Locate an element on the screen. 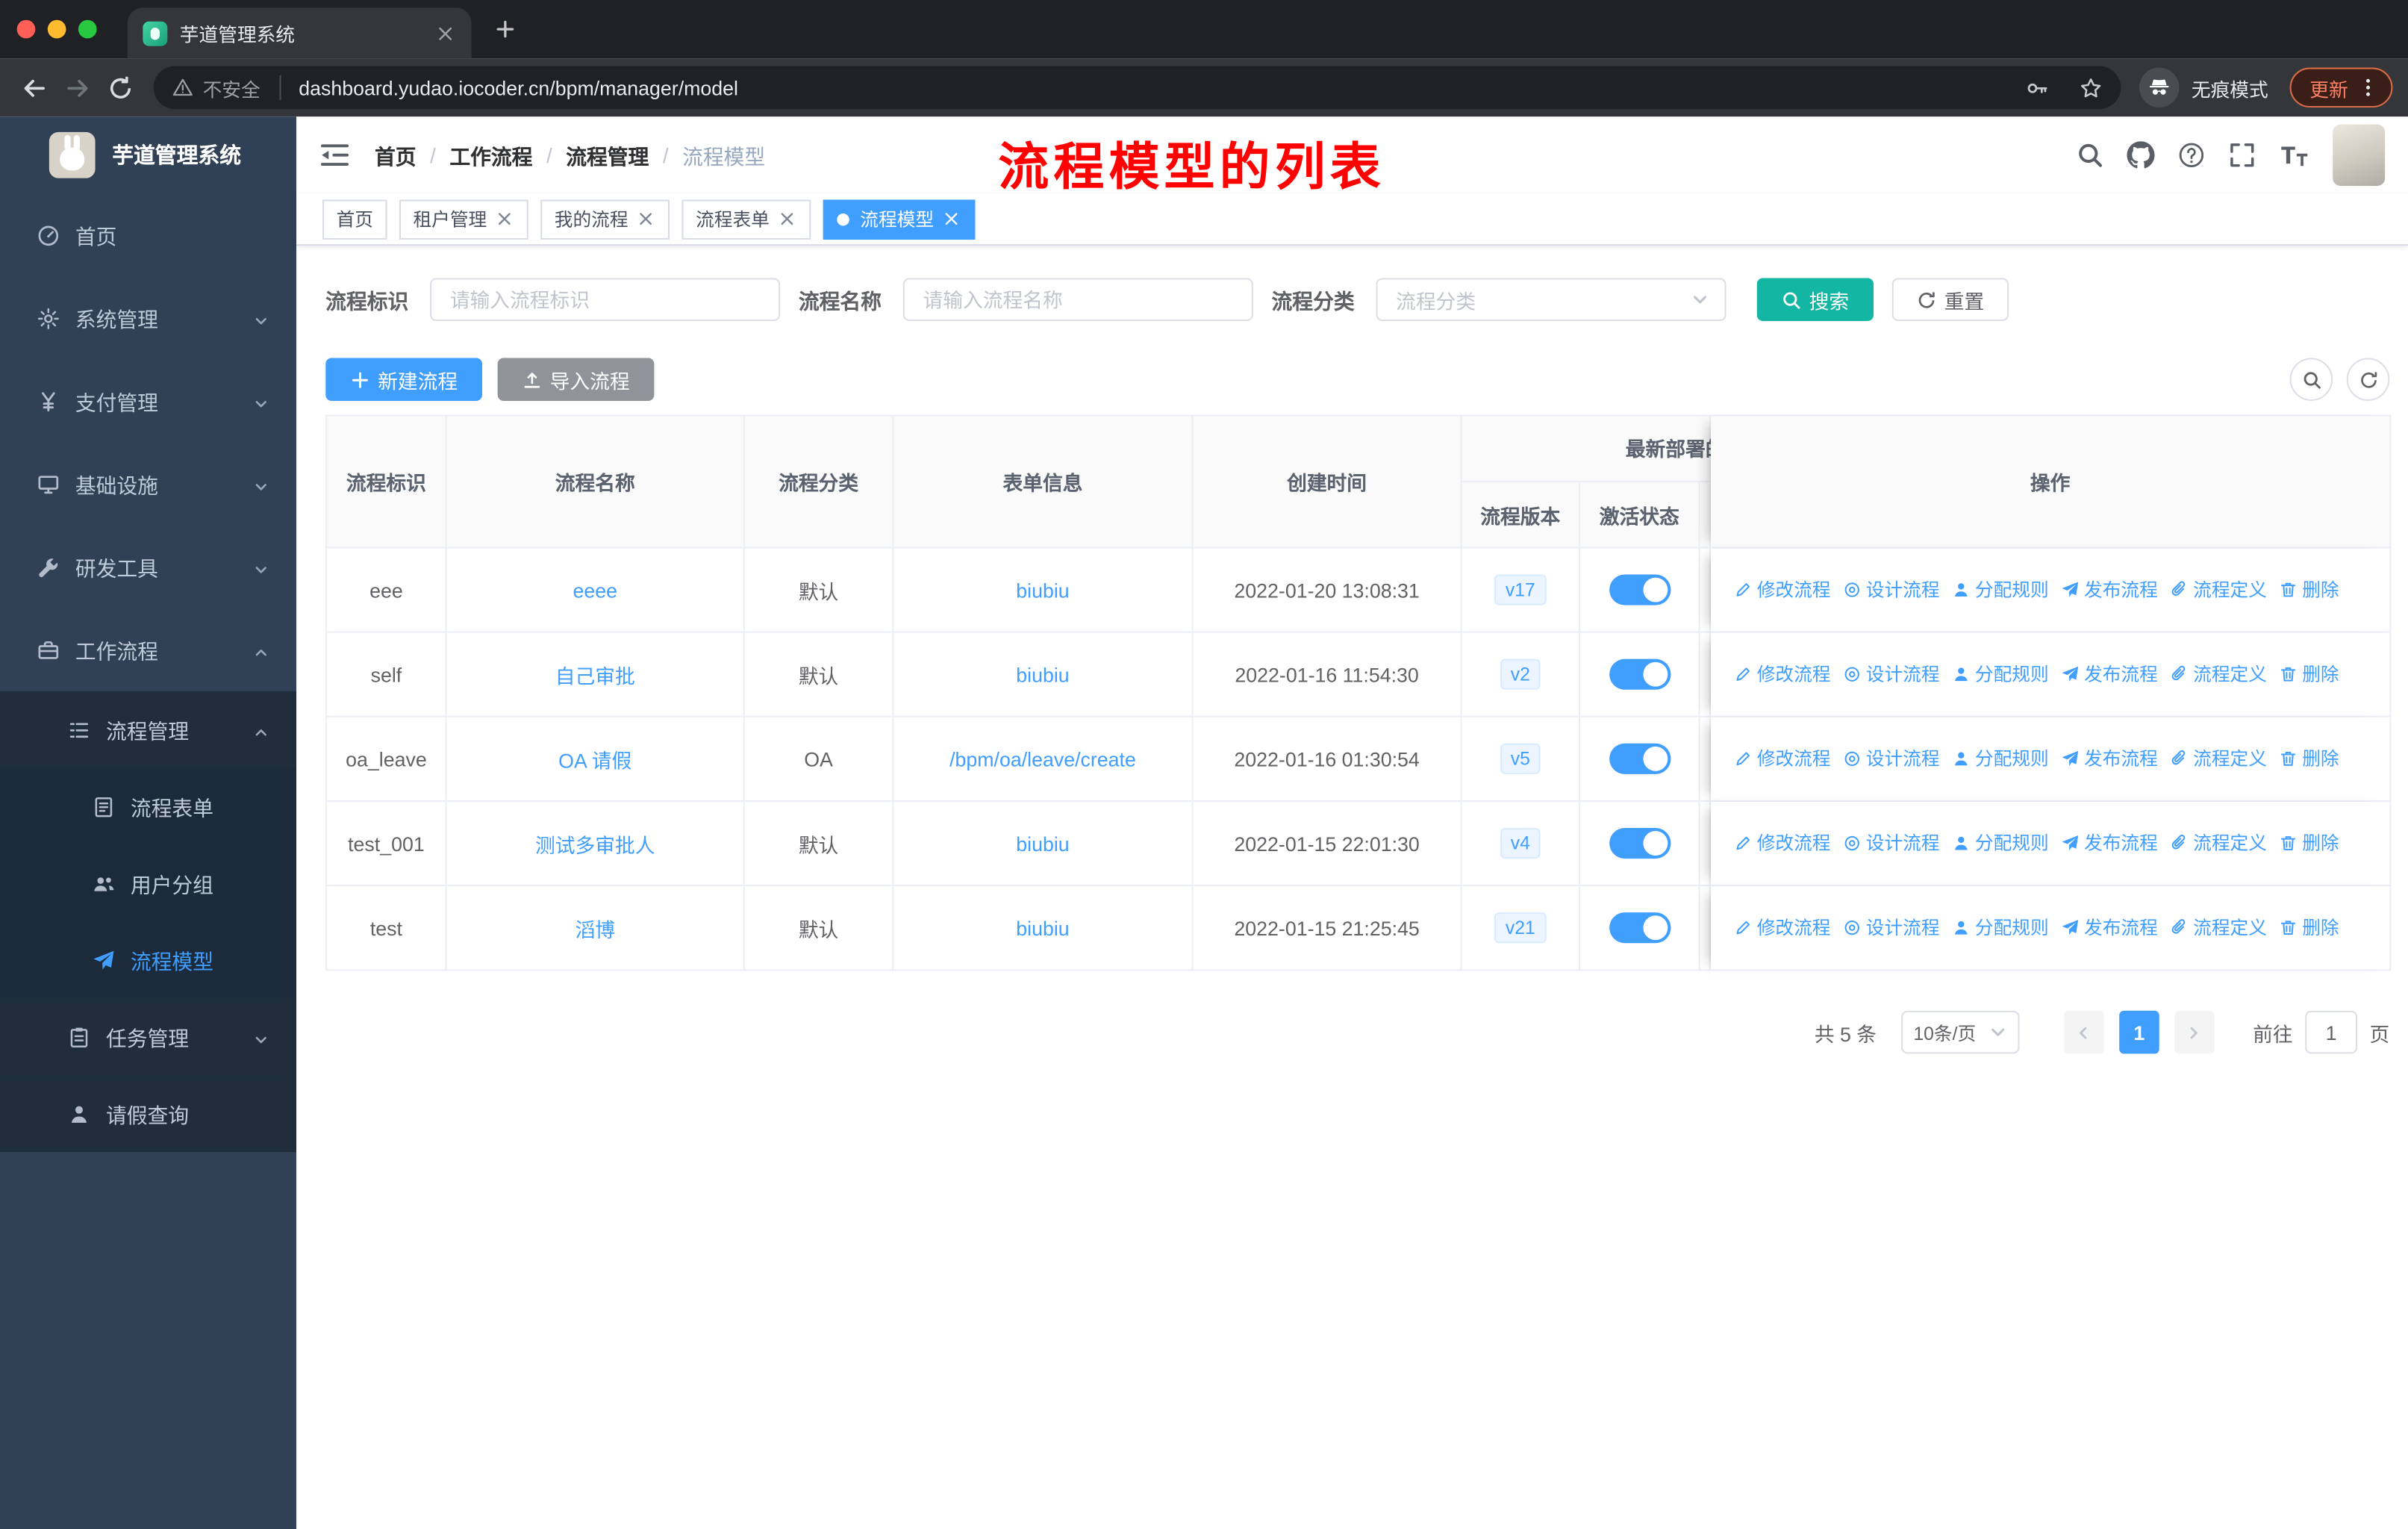 This screenshot has height=1529, width=2408. sidebar-item-user-group: 用户分组 is located at coordinates (148, 883).